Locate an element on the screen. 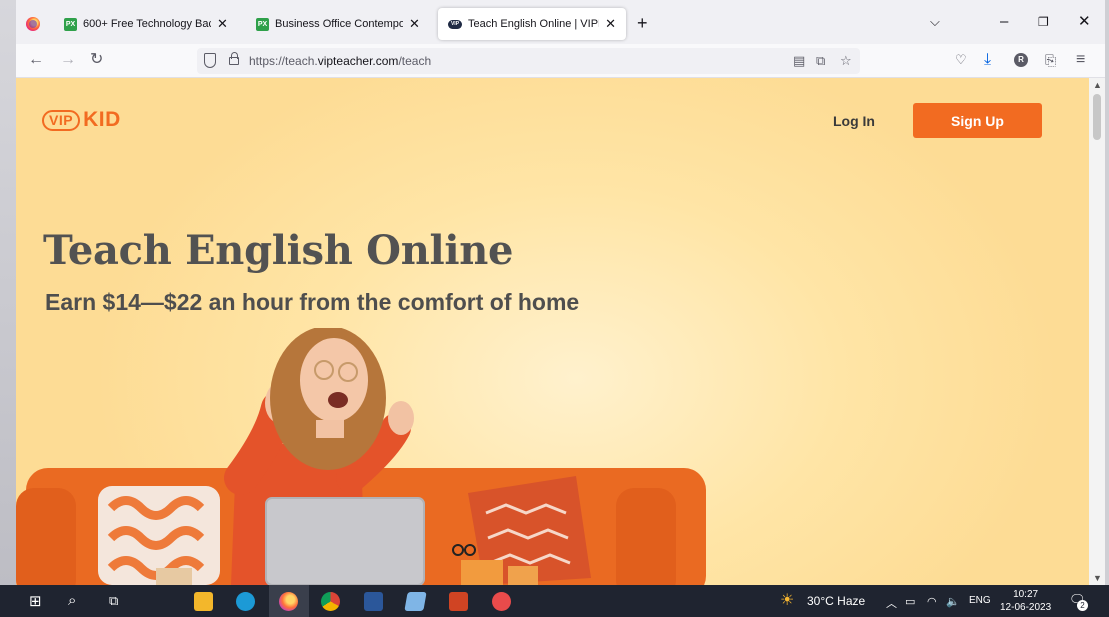 Image resolution: width=1109 pixels, height=617 pixels. extensions-icon: ⎘ is located at coordinates (1050, 60).